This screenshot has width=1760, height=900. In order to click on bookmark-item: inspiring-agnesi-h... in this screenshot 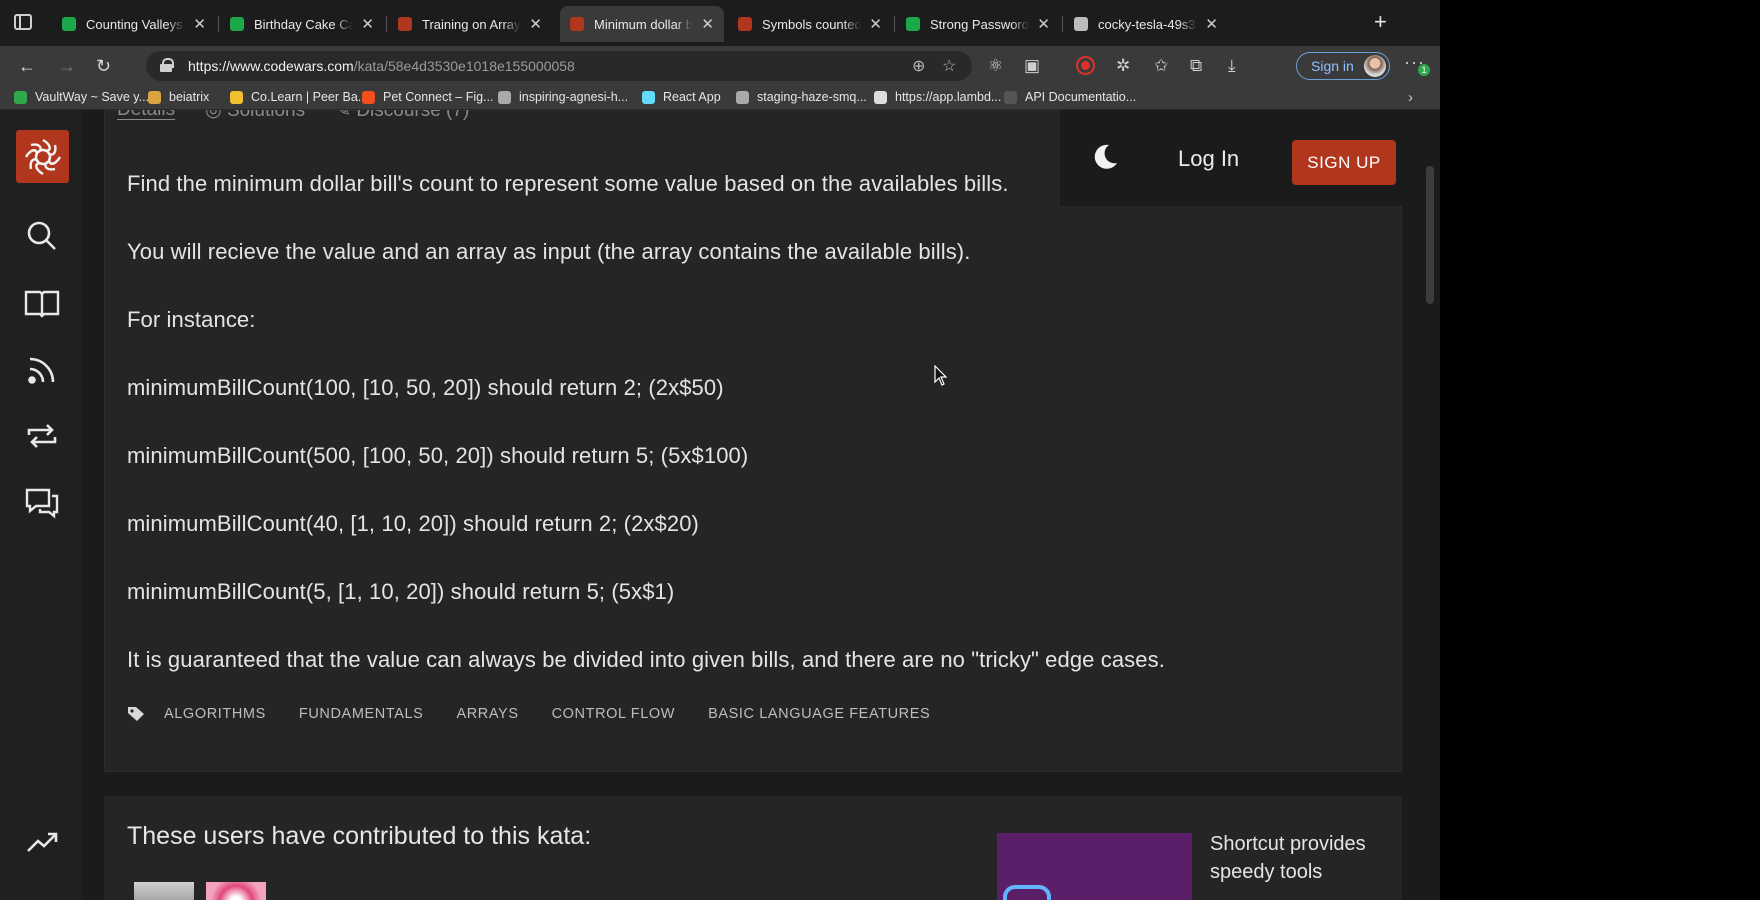, I will do `click(563, 97)`.